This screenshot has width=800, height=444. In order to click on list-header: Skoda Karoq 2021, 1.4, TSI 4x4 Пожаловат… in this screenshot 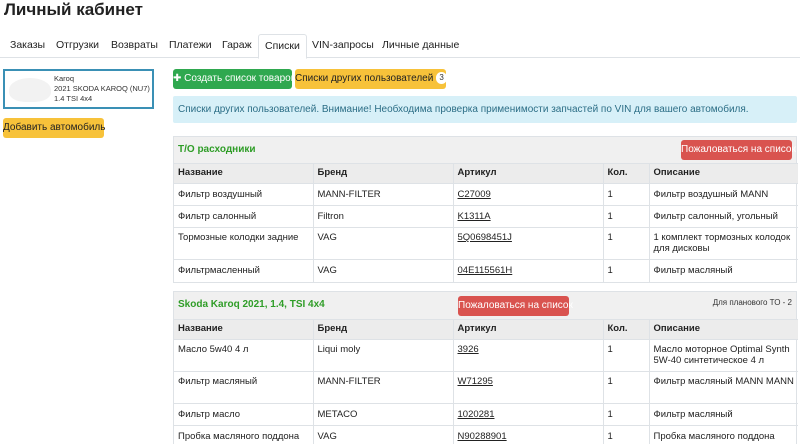, I will do `click(485, 305)`.